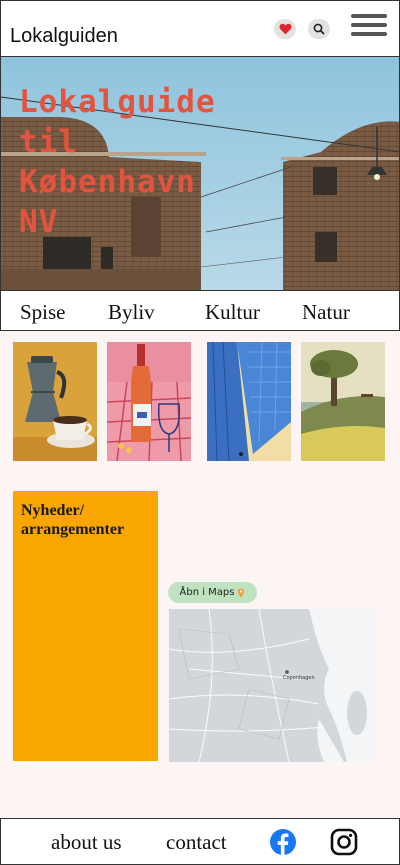 The width and height of the screenshot is (400, 865). Describe the element at coordinates (232, 312) in the screenshot. I see `category-kultur: Kultur` at that location.